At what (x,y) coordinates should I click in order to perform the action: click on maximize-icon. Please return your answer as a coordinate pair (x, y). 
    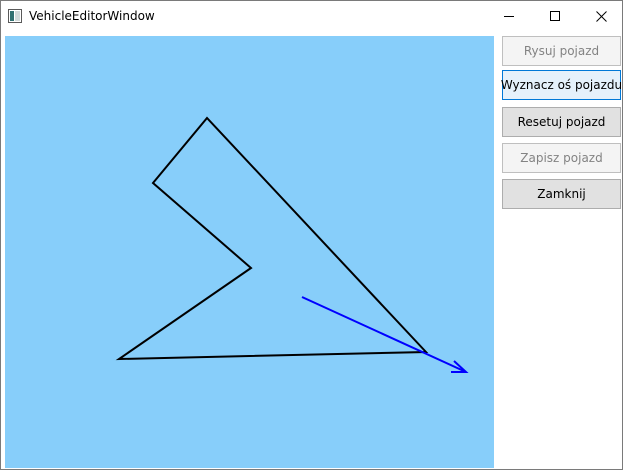
    Looking at the image, I should click on (555, 16).